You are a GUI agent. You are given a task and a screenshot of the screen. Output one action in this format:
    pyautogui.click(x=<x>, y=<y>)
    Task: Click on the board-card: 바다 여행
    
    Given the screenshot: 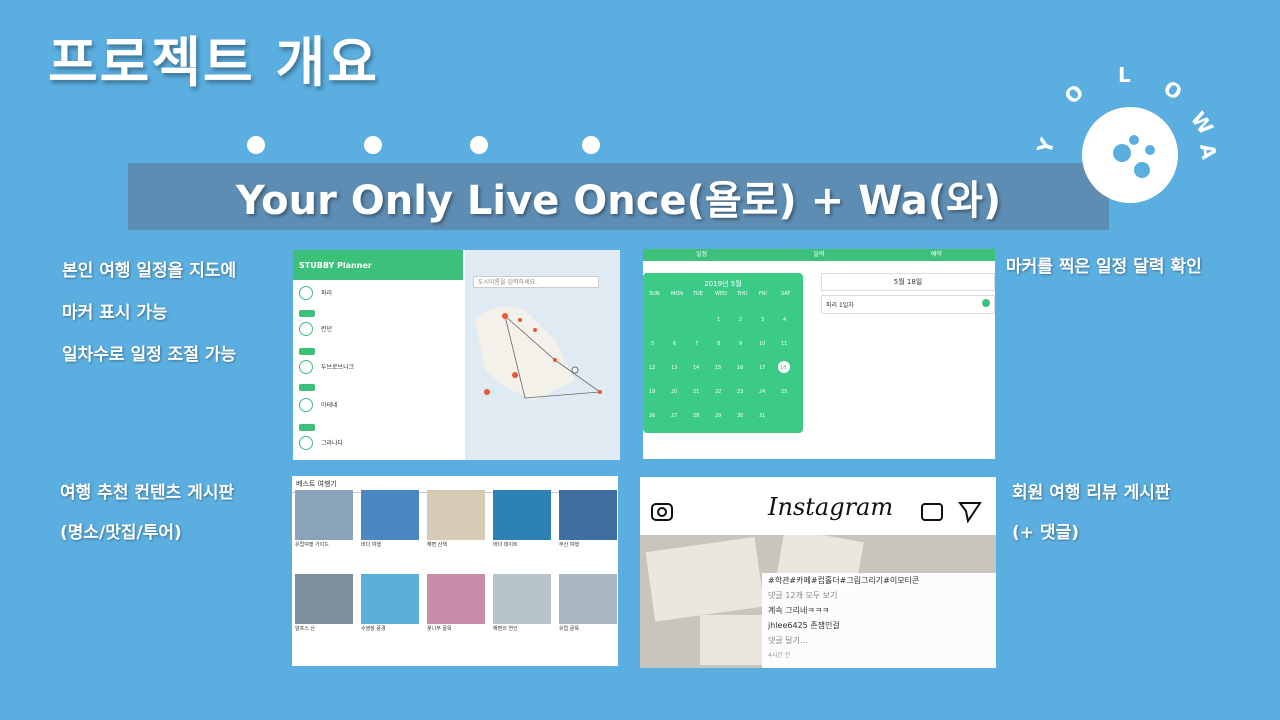 What is the action you would take?
    pyautogui.click(x=390, y=519)
    